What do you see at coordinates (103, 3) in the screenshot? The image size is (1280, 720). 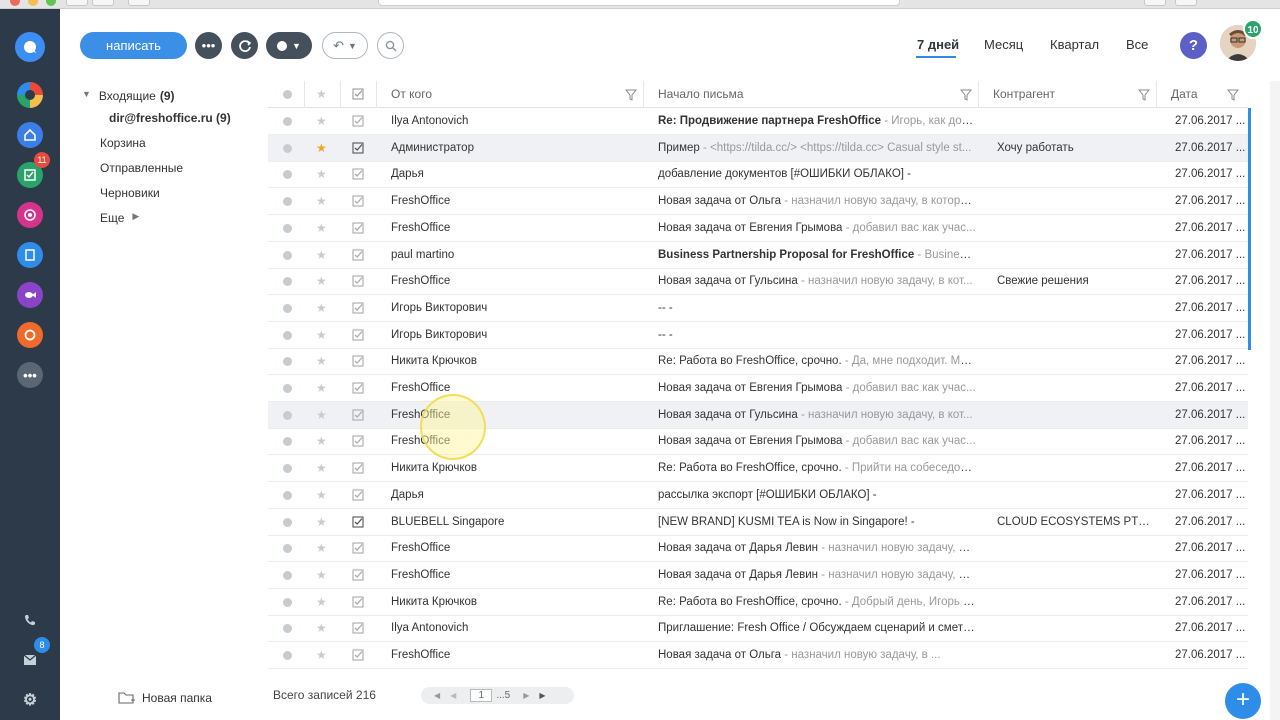 I see `browser-forward-button` at bounding box center [103, 3].